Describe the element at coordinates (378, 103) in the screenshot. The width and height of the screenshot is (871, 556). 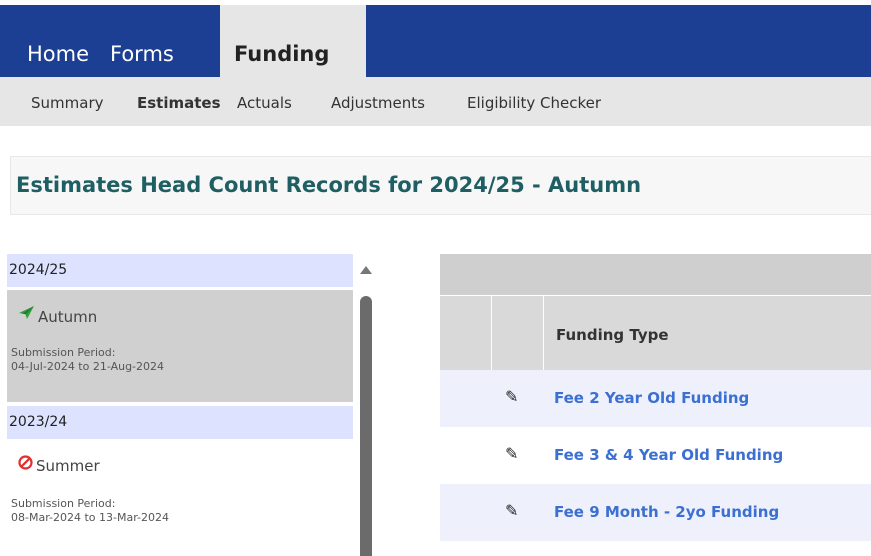
I see `subnav-adjustments: Adjustments` at that location.